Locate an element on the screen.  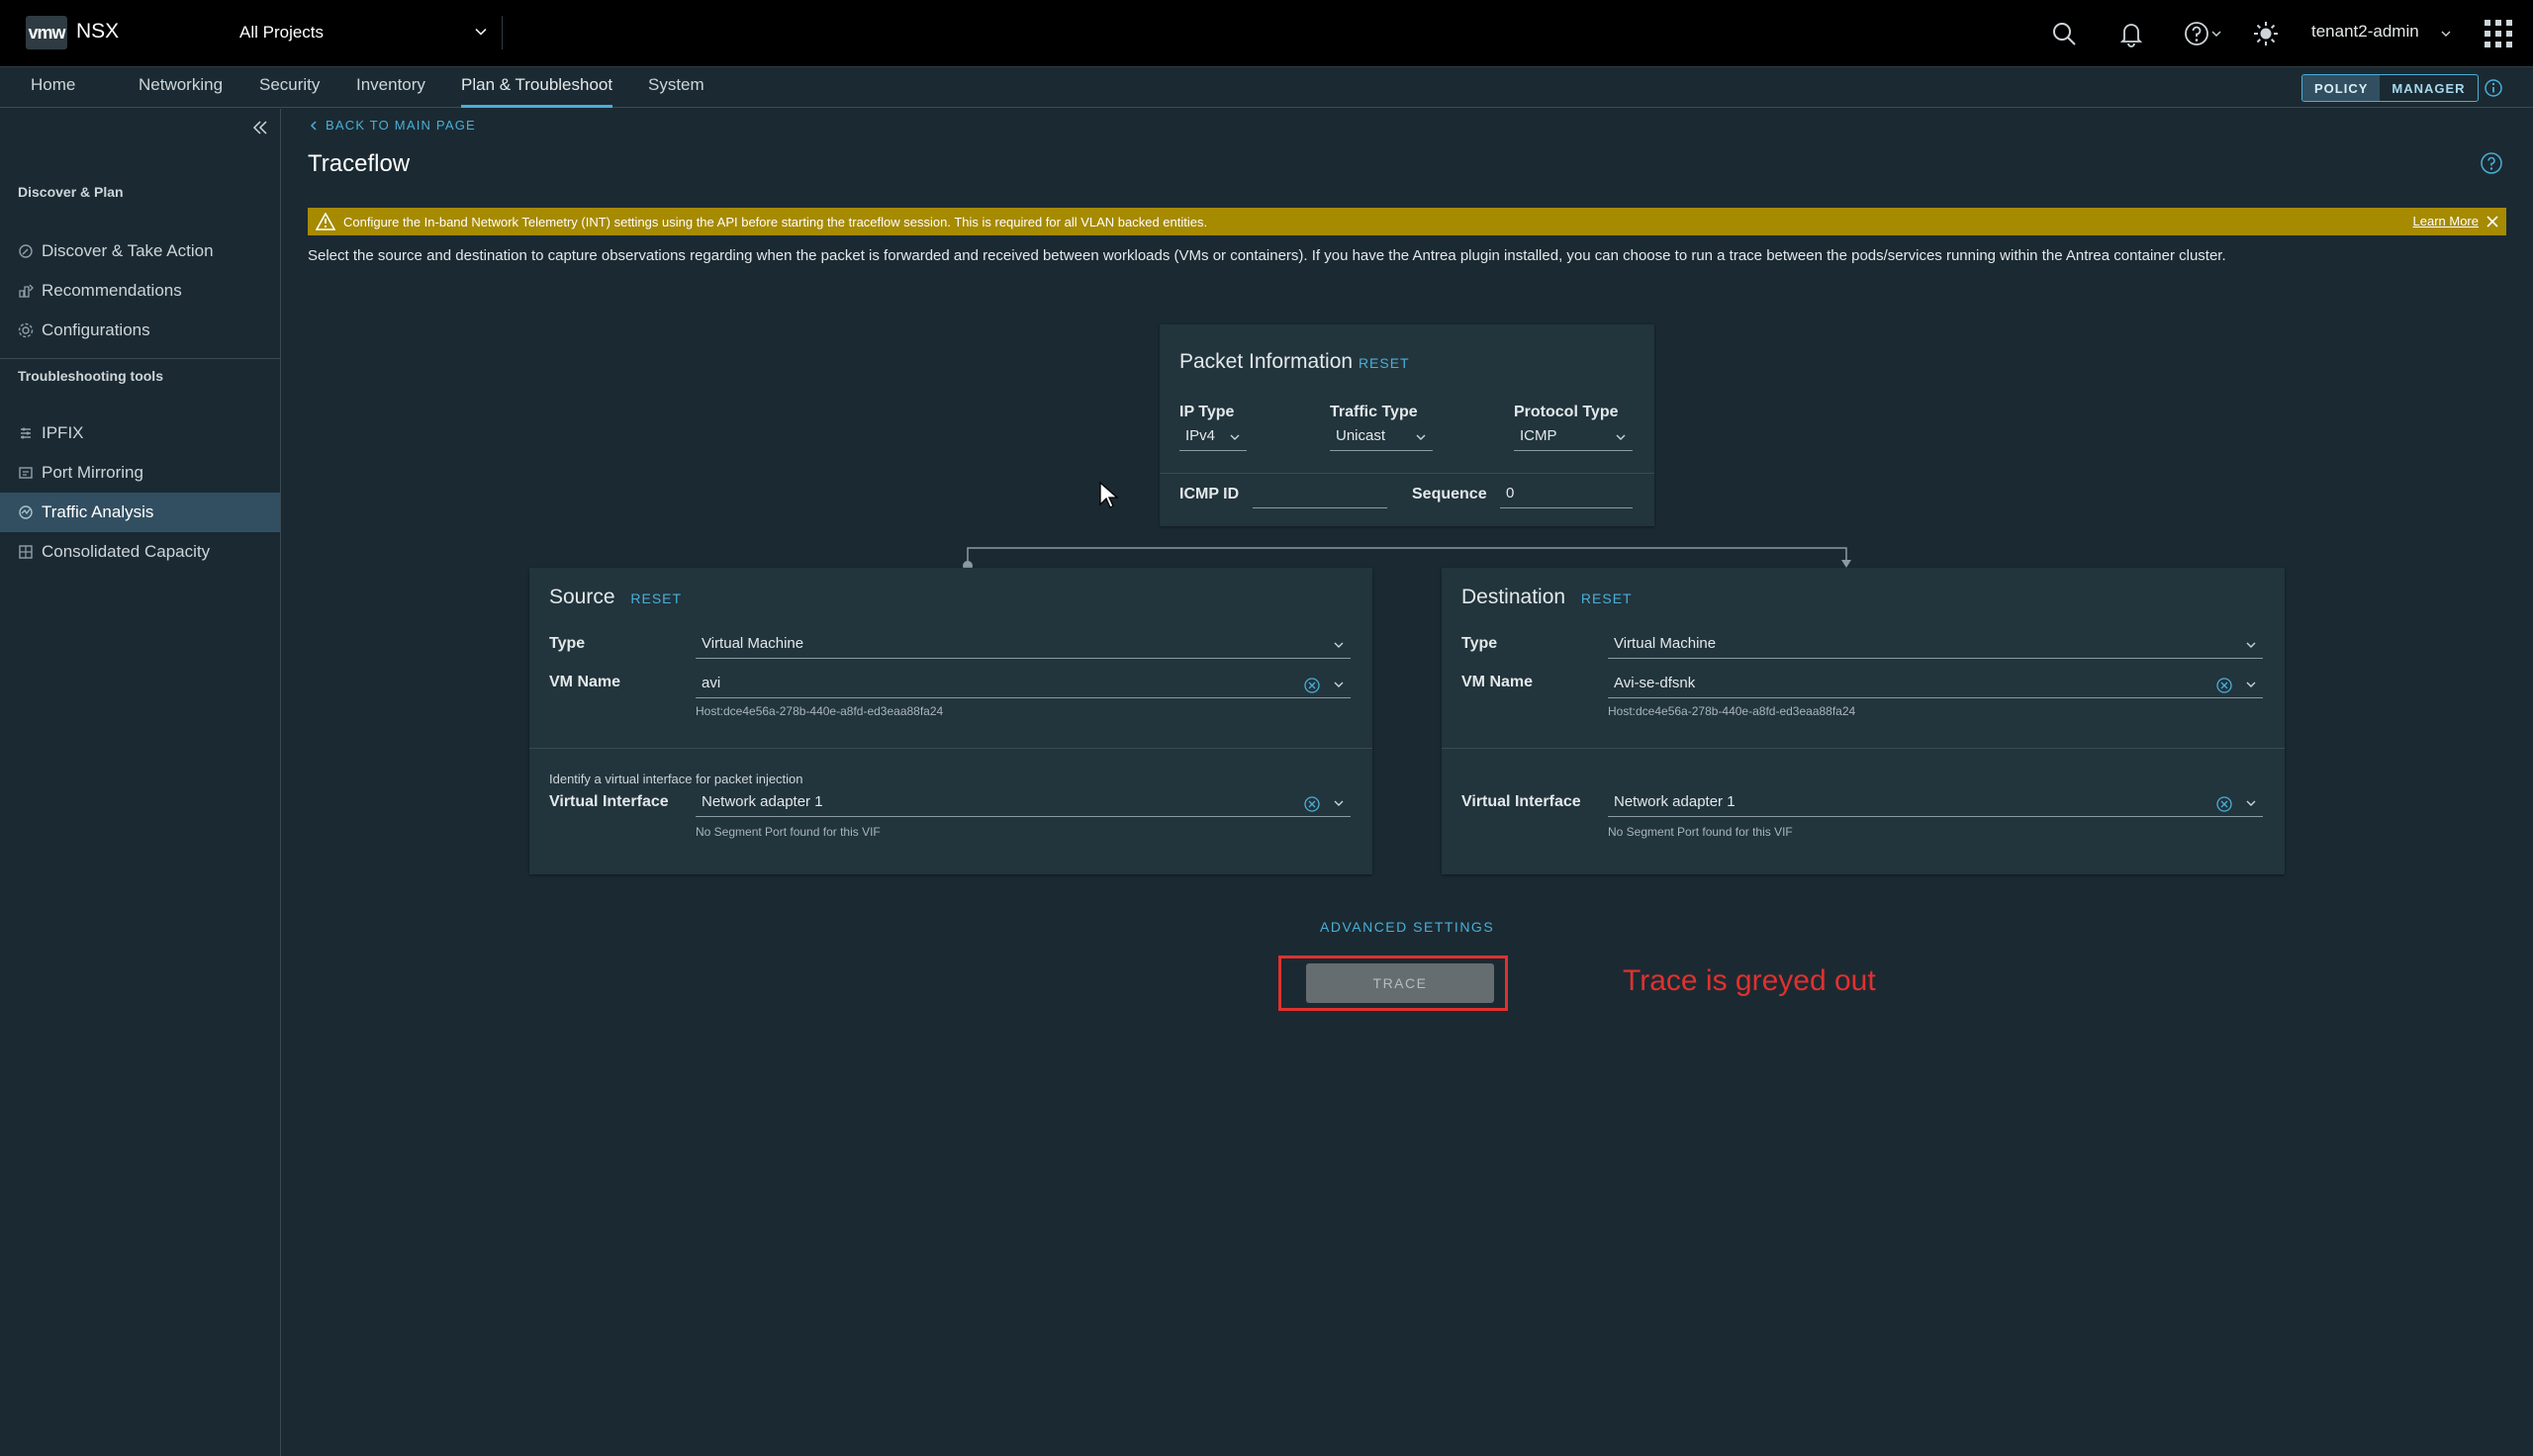
protocol-type-value: ICMP is located at coordinates (1539, 435).